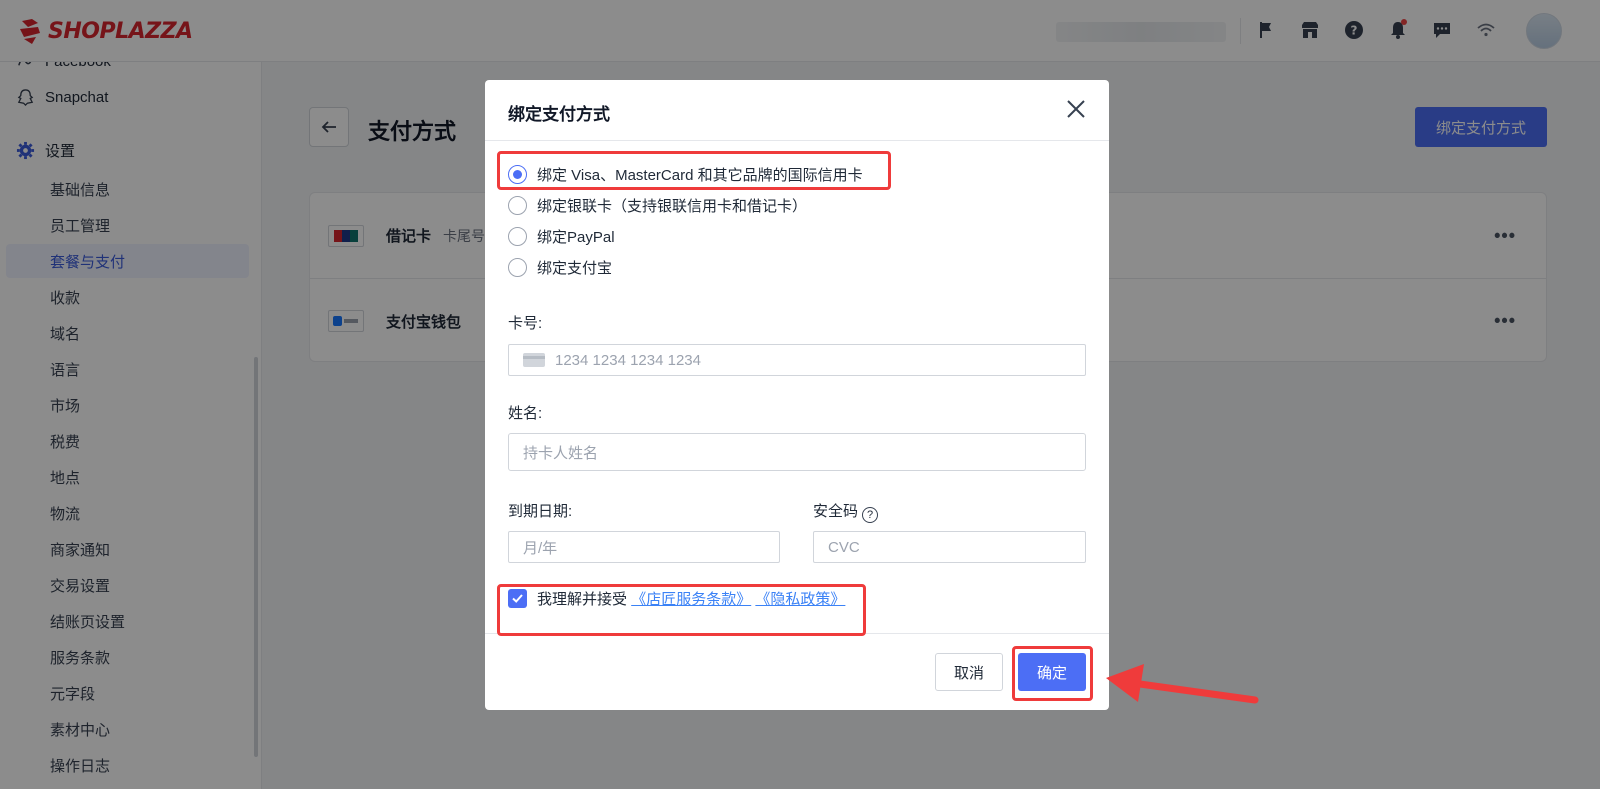 Image resolution: width=1600 pixels, height=789 pixels. Describe the element at coordinates (797, 452) in the screenshot. I see `cardholder-name-field: 持卡人姓名` at that location.